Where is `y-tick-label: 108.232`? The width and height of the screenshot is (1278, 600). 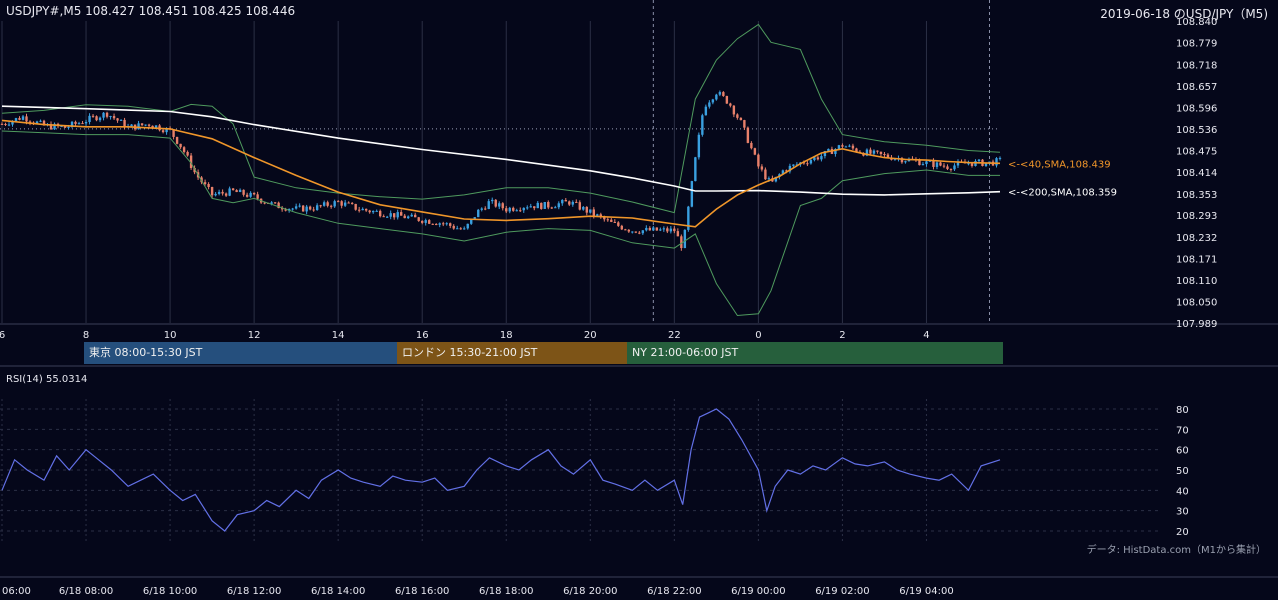 y-tick-label: 108.232 is located at coordinates (1196, 238).